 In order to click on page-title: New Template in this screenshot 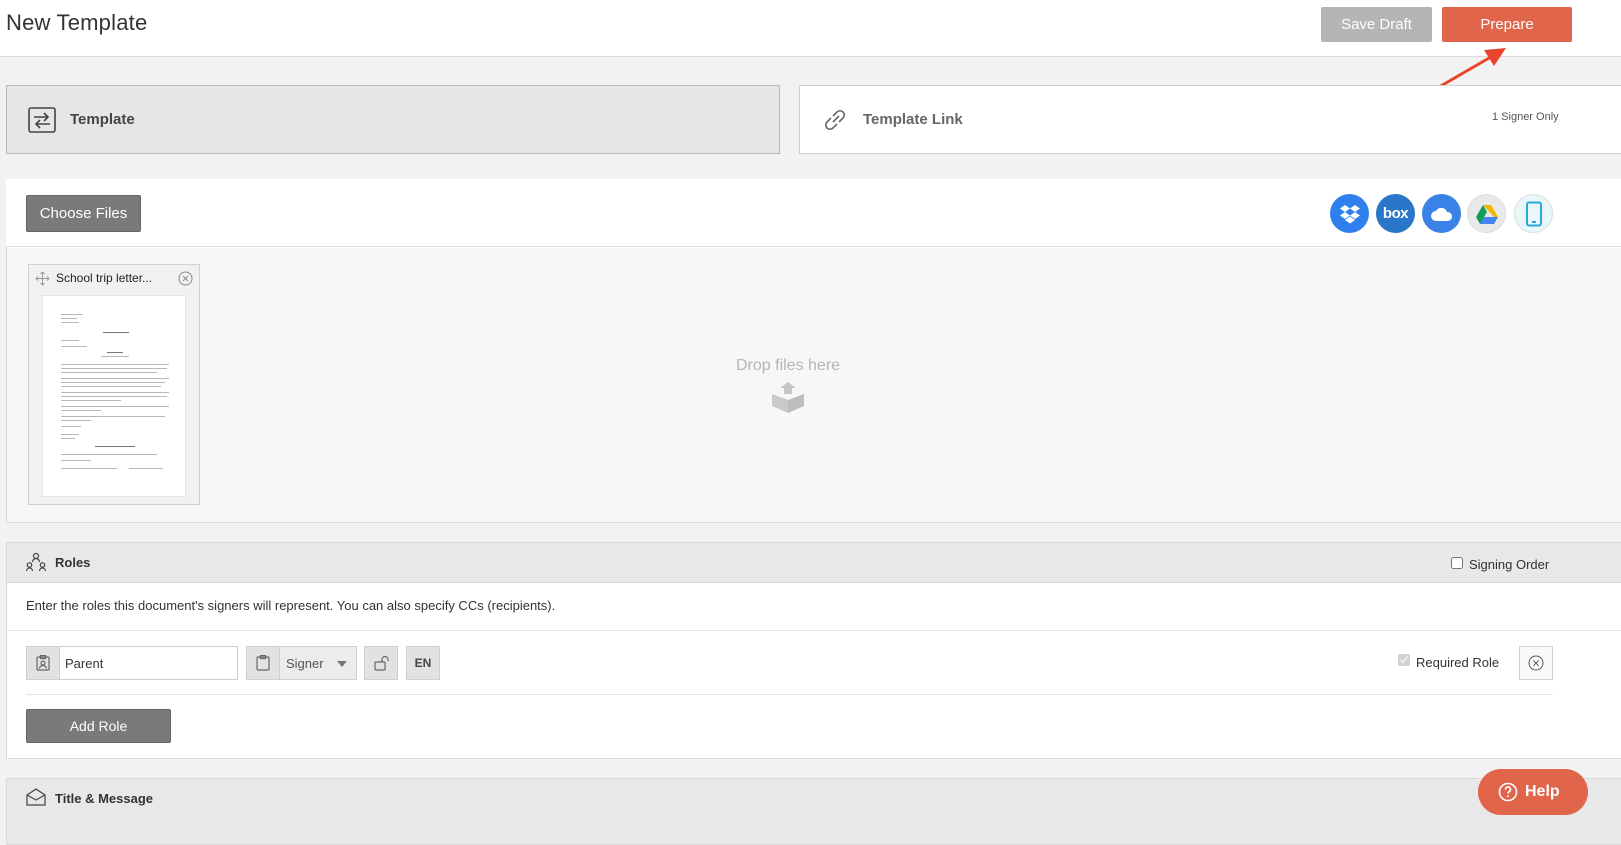, I will do `click(77, 22)`.